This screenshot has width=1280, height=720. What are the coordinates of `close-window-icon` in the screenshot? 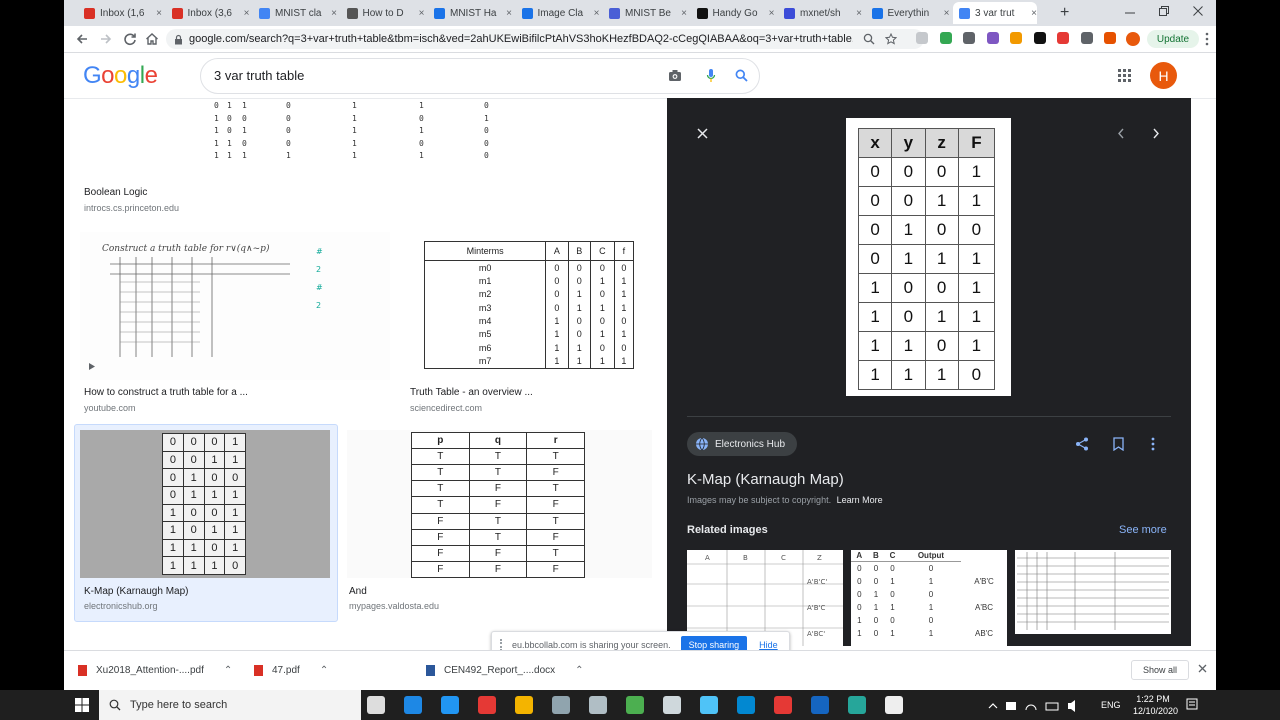 It's located at (1198, 11).